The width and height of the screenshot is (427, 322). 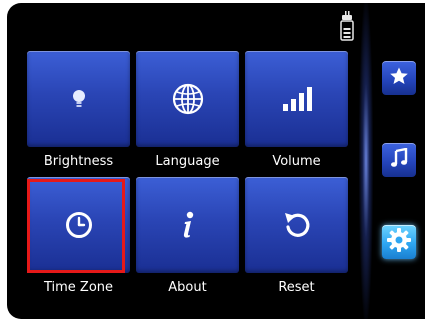 I want to click on gear-icon, so click(x=399, y=242).